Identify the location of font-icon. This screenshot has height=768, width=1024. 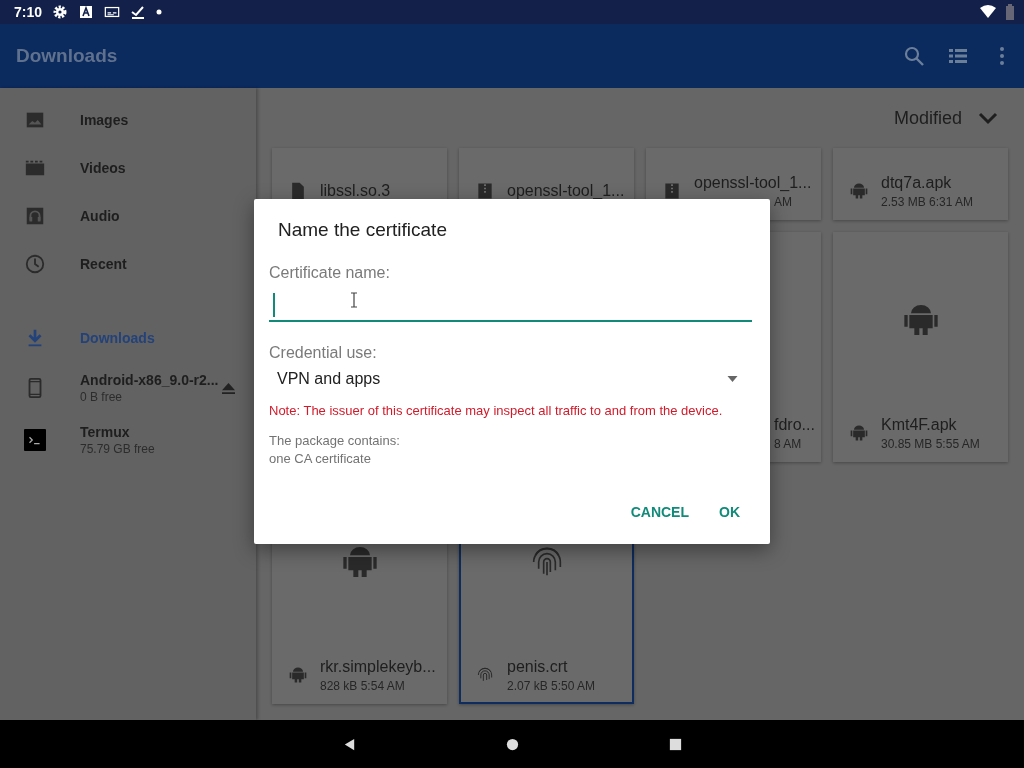
(86, 12).